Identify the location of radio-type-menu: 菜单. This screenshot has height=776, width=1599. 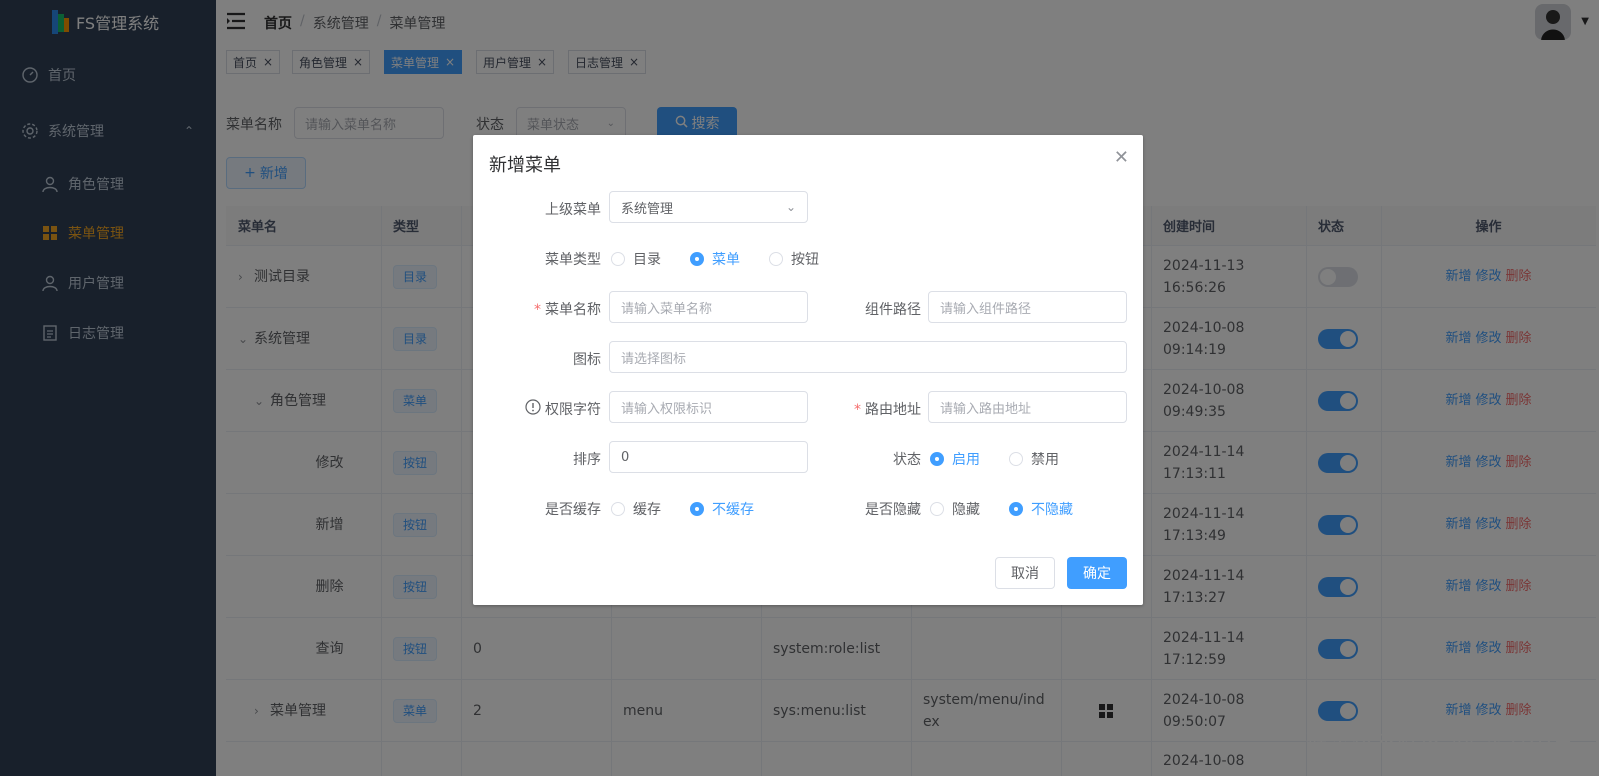
(715, 259).